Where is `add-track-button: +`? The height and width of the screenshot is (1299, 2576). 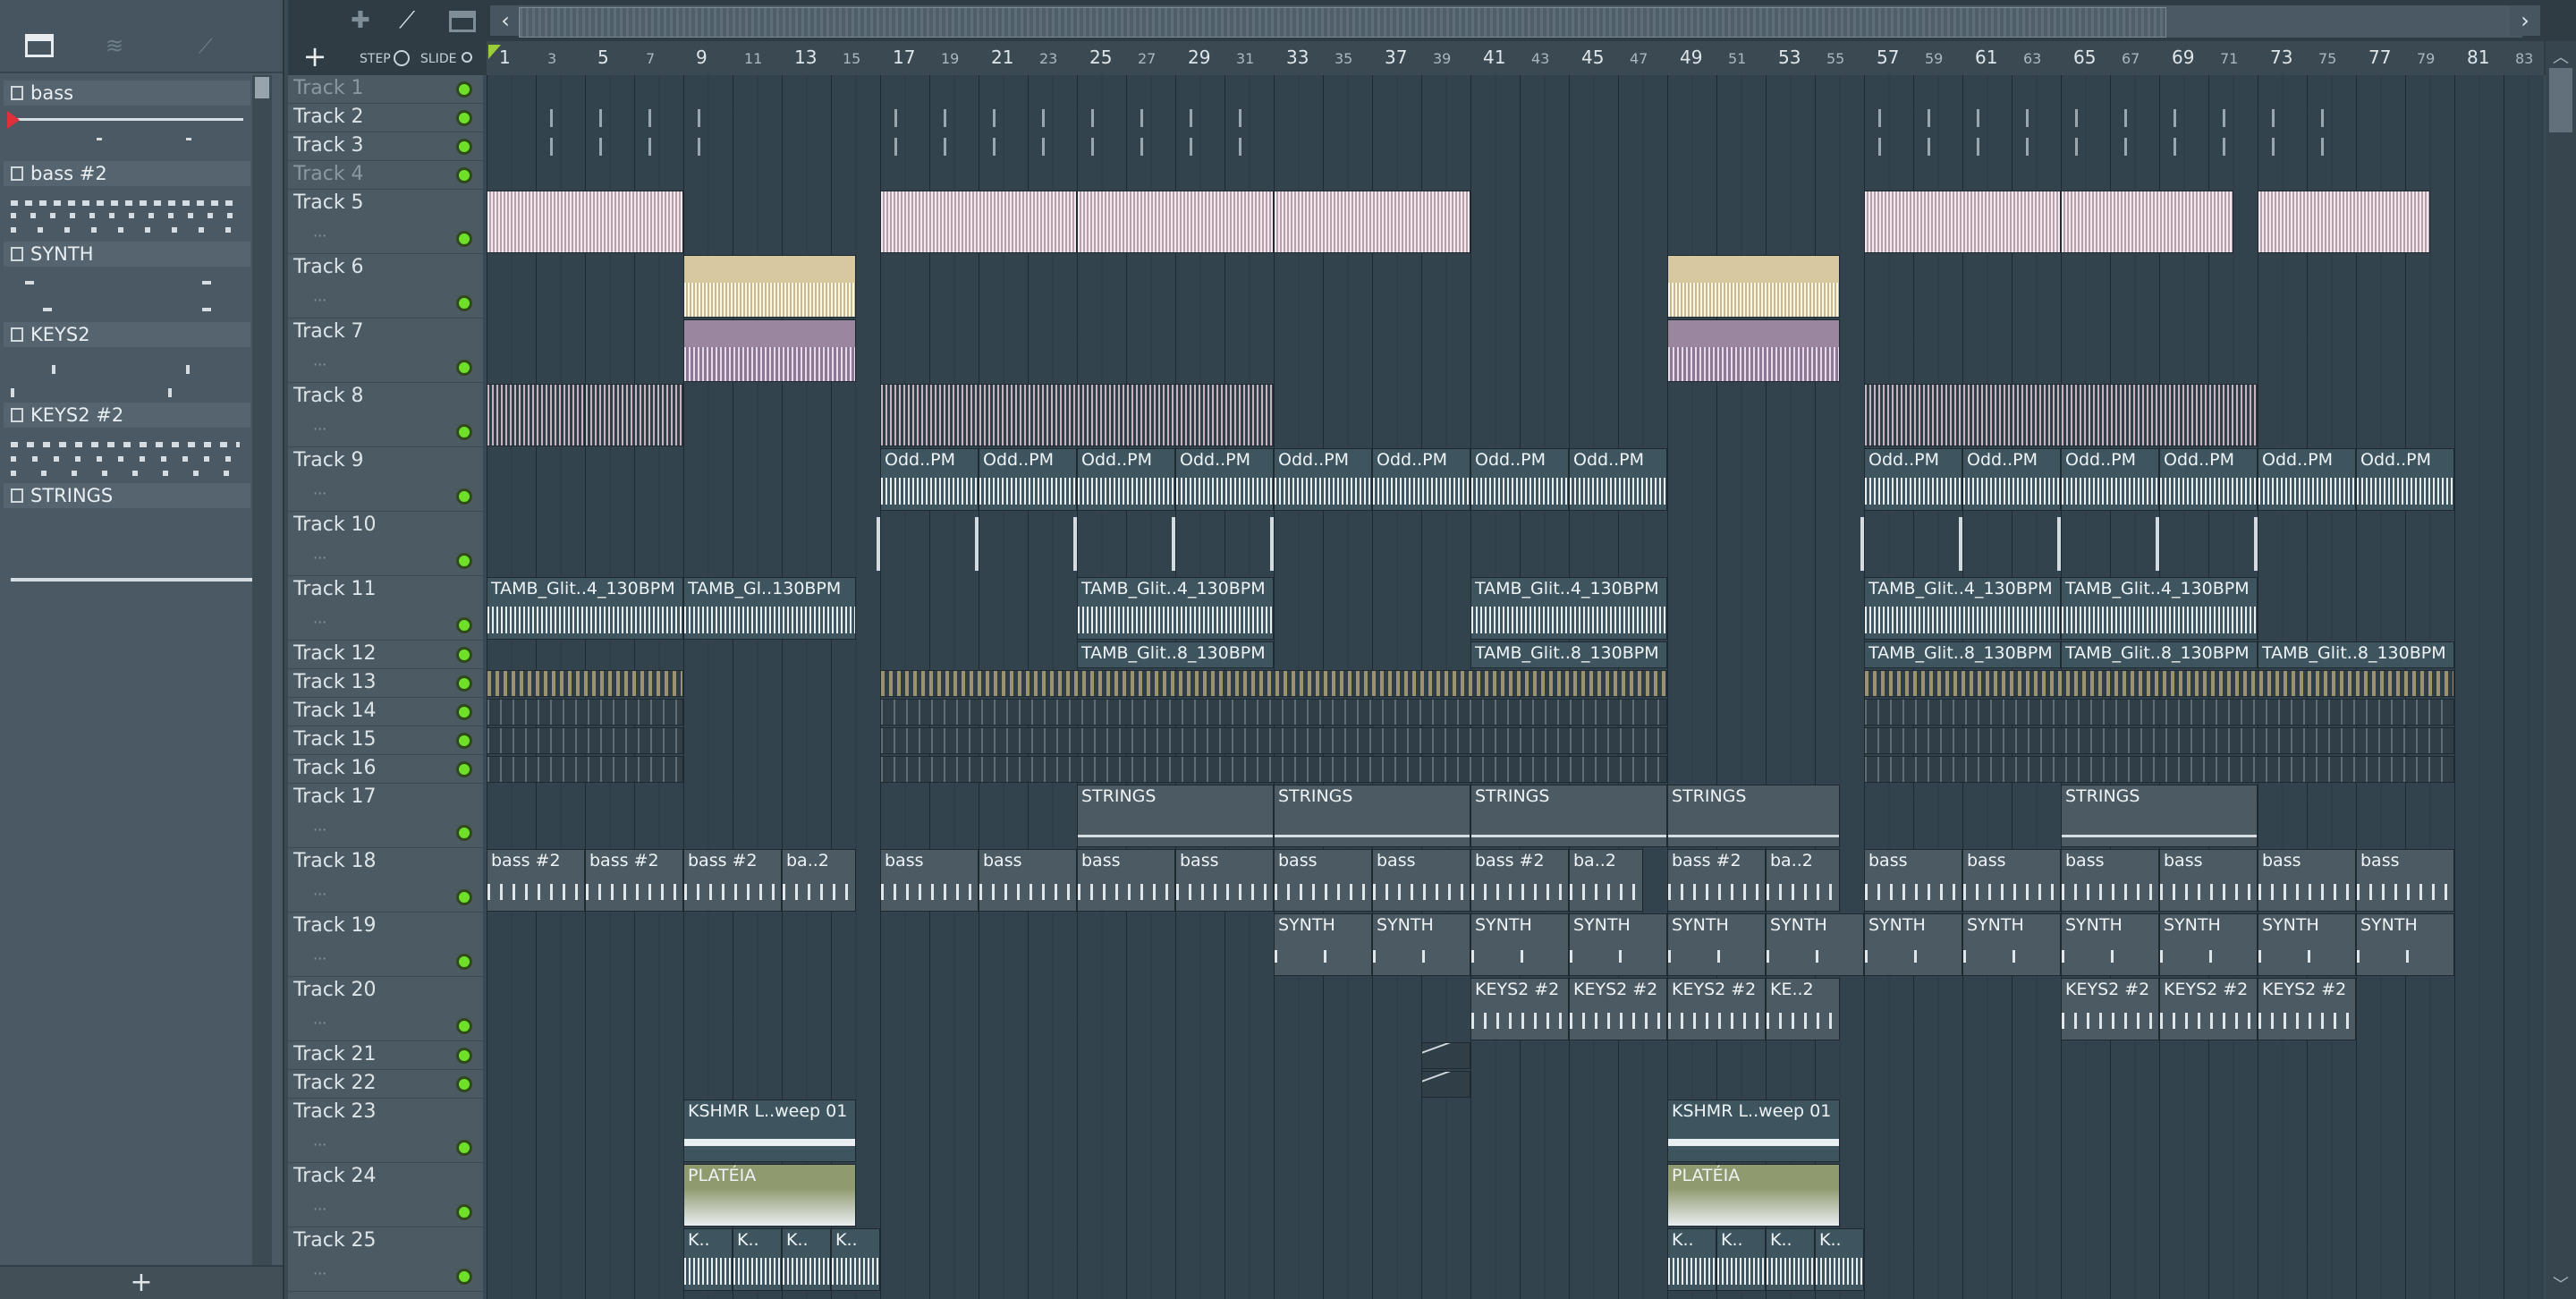 add-track-button: + is located at coordinates (315, 56).